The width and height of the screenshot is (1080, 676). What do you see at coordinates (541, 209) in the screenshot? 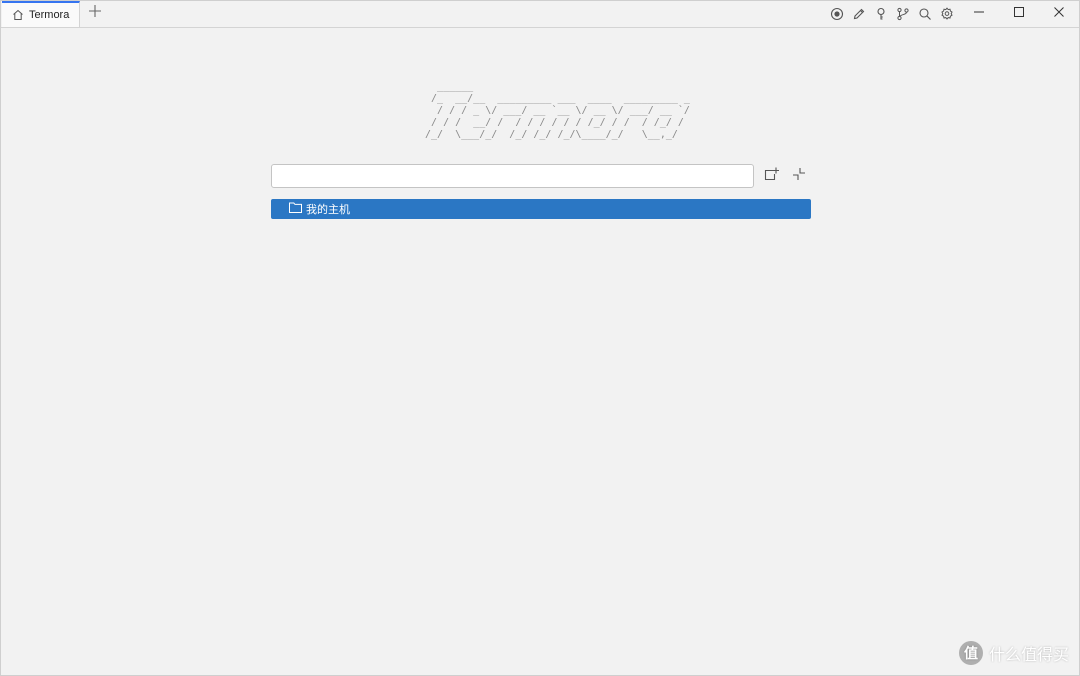
I see `host-tree-item-my-hosts: 我的主机` at bounding box center [541, 209].